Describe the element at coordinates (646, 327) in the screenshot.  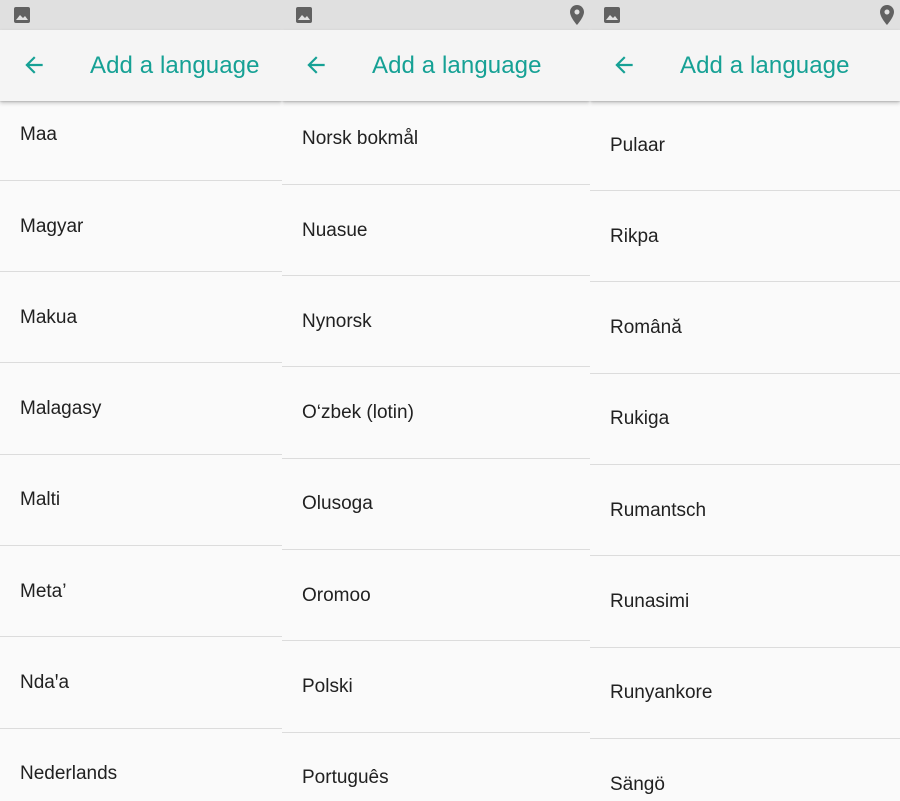
I see `language-label: Română` at that location.